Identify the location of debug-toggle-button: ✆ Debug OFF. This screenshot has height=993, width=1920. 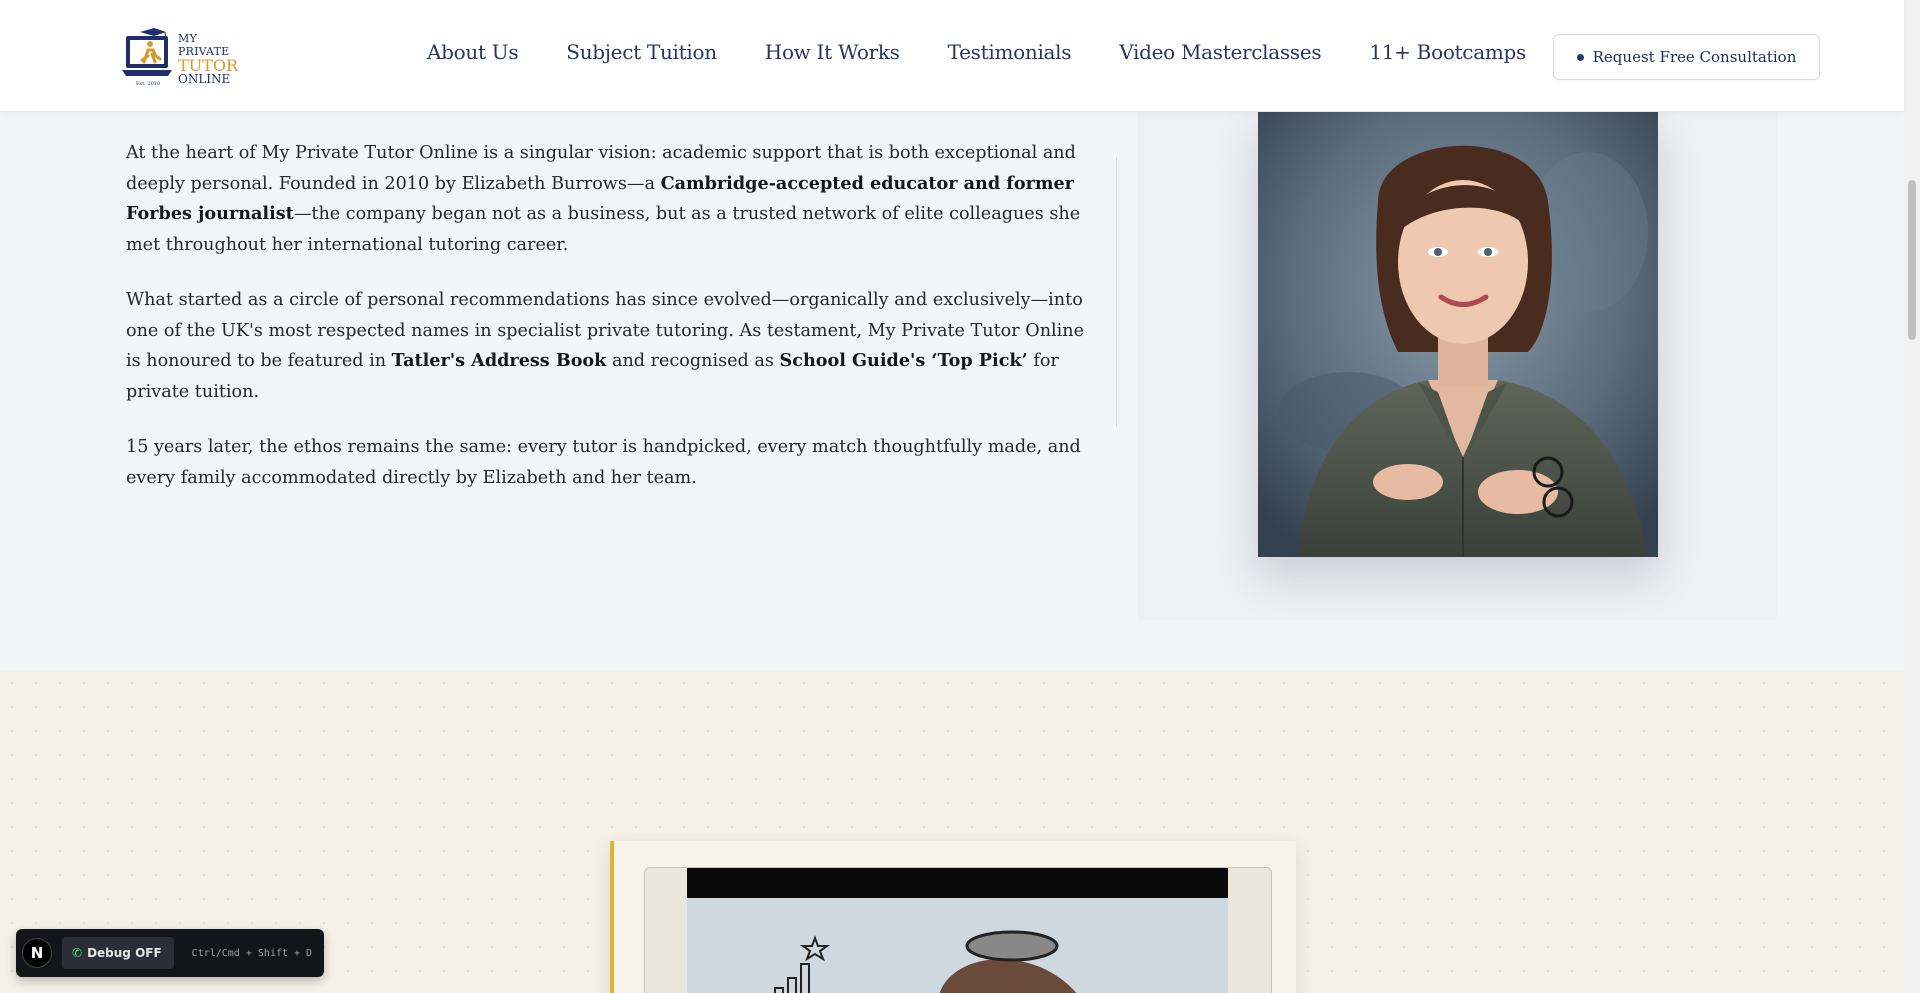
(118, 953).